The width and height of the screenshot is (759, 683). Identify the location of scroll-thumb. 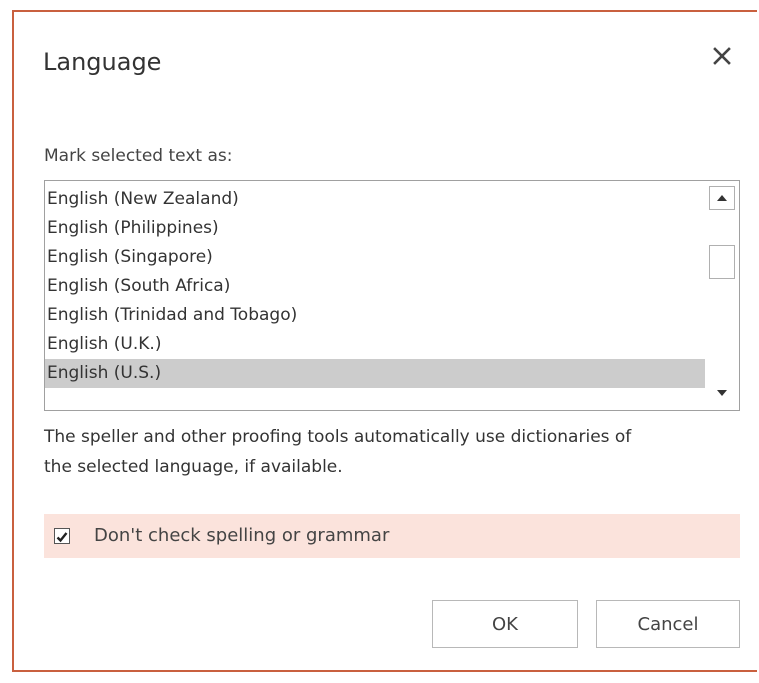
(722, 262).